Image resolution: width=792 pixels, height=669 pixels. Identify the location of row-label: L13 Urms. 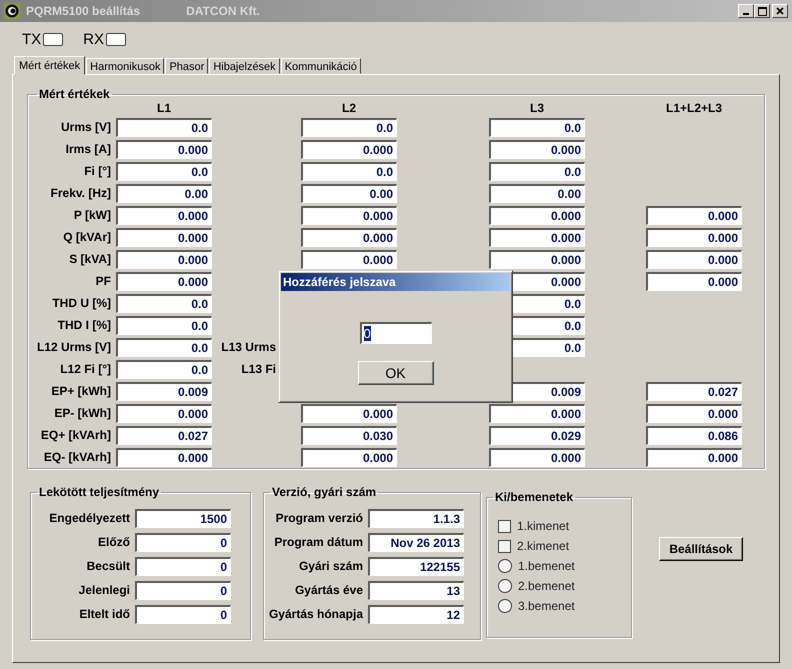
(248, 347).